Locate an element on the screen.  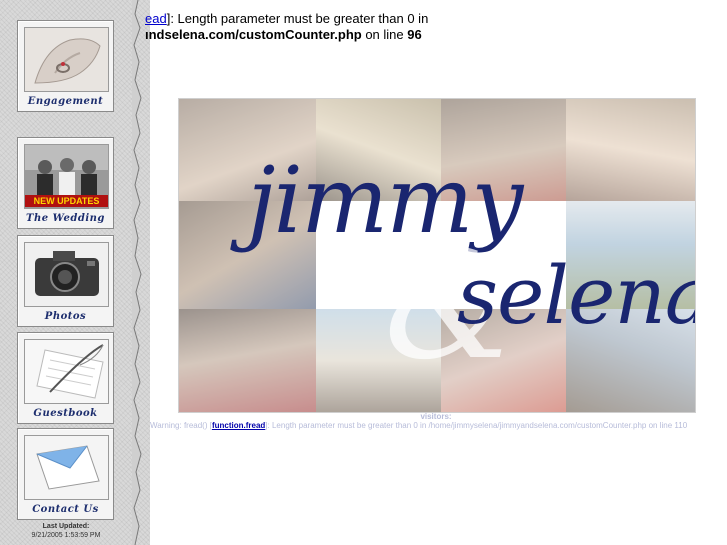
function-fread-link: function.fread is located at coordinates (238, 425).